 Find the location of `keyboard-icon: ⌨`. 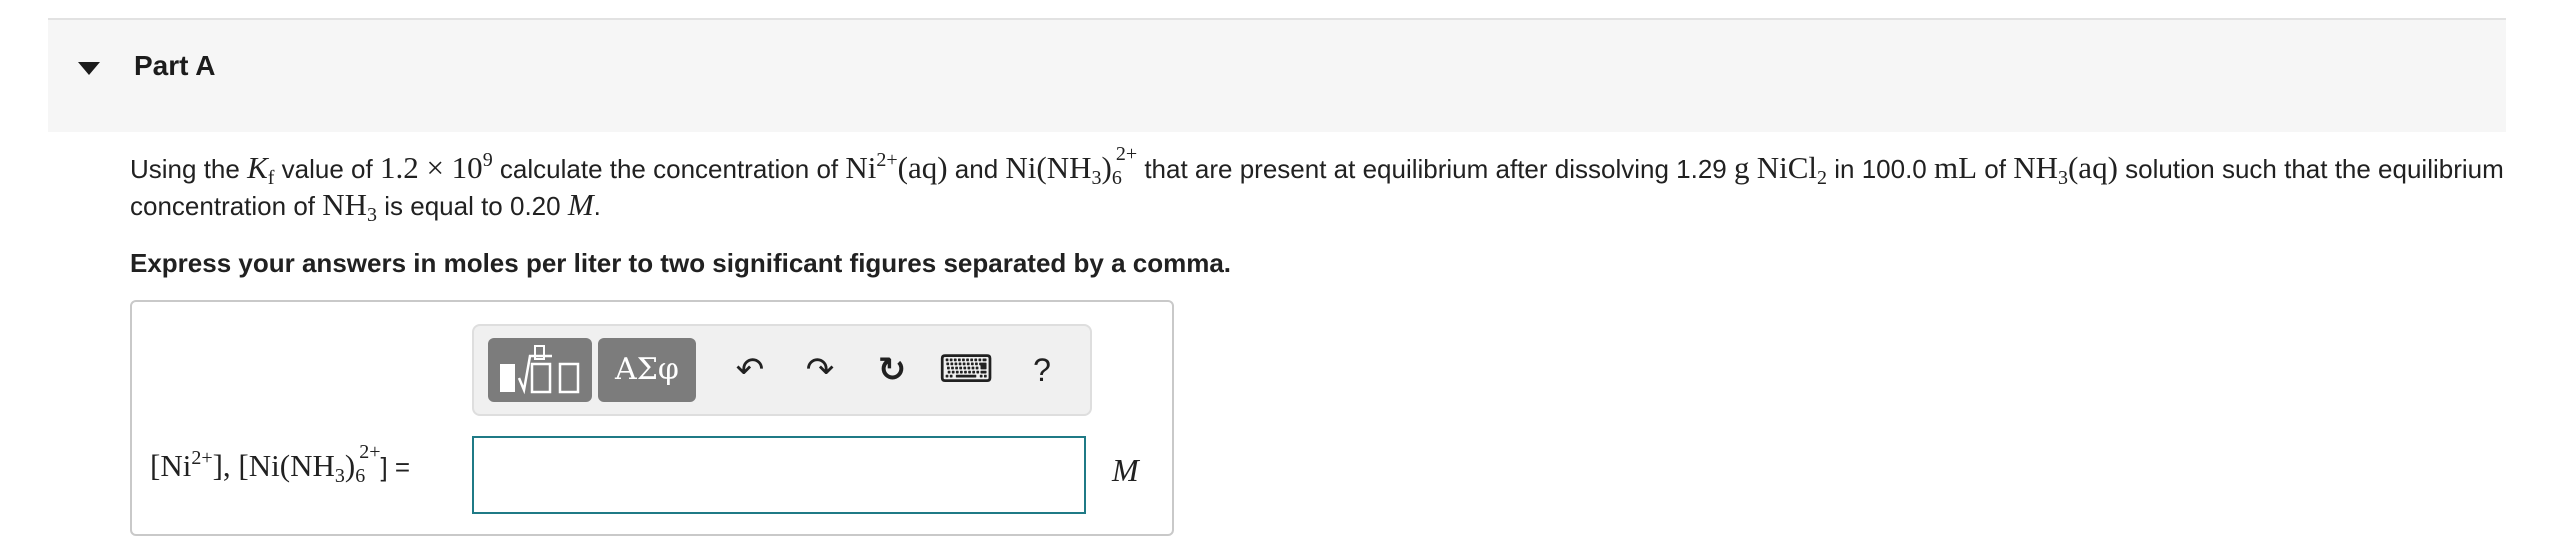

keyboard-icon: ⌨ is located at coordinates (966, 370).